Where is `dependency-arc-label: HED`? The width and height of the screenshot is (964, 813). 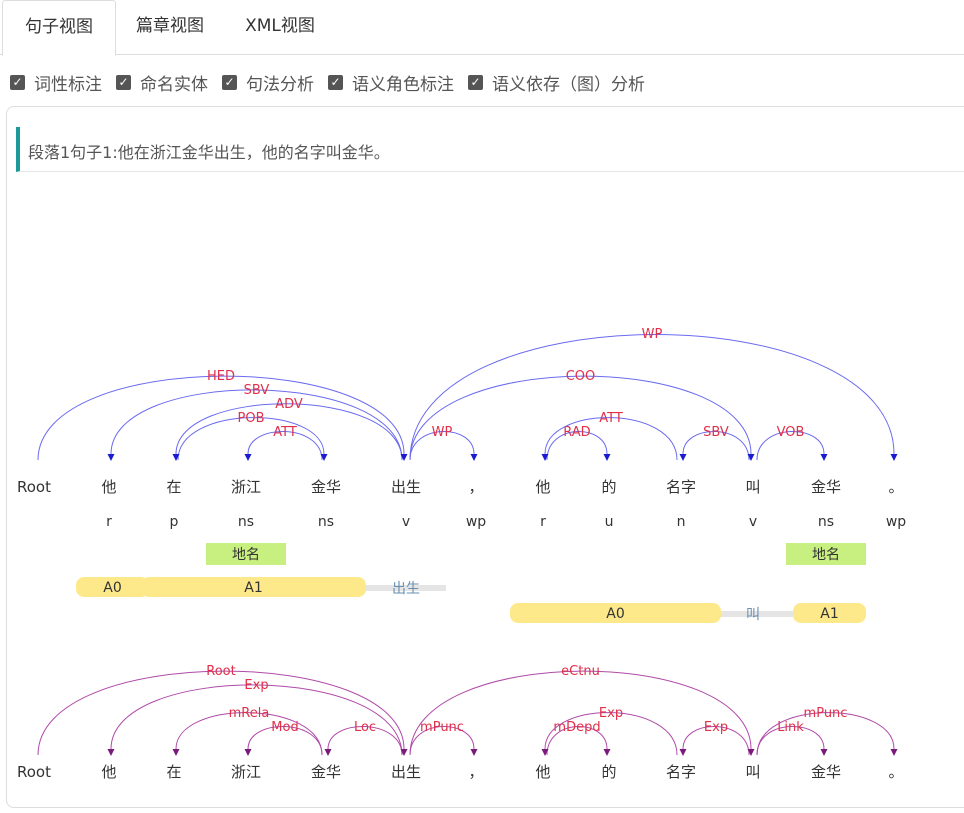
dependency-arc-label: HED is located at coordinates (221, 376).